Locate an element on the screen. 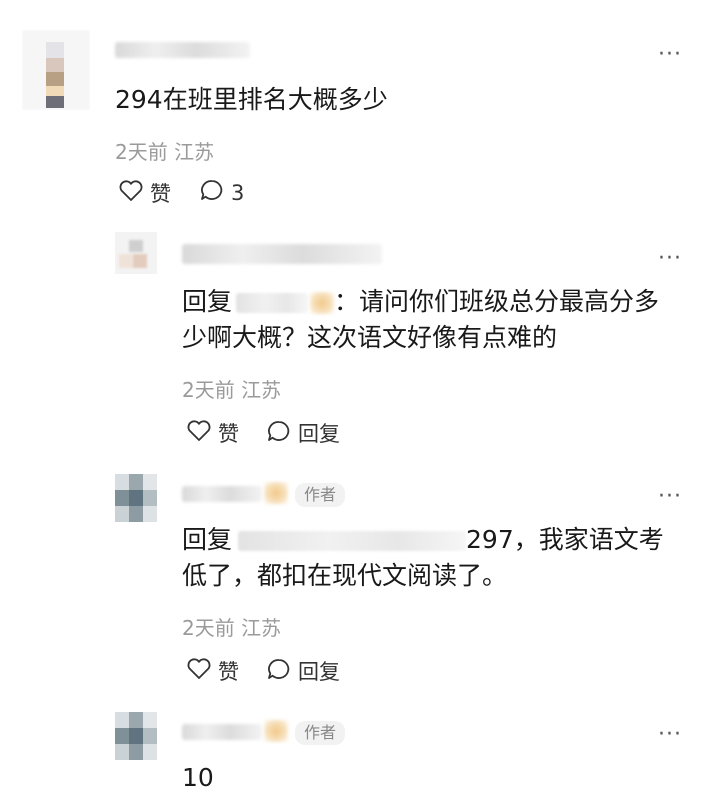 The width and height of the screenshot is (719, 804). reply-line: 回复 297，我家语文考 is located at coordinates (437, 540).